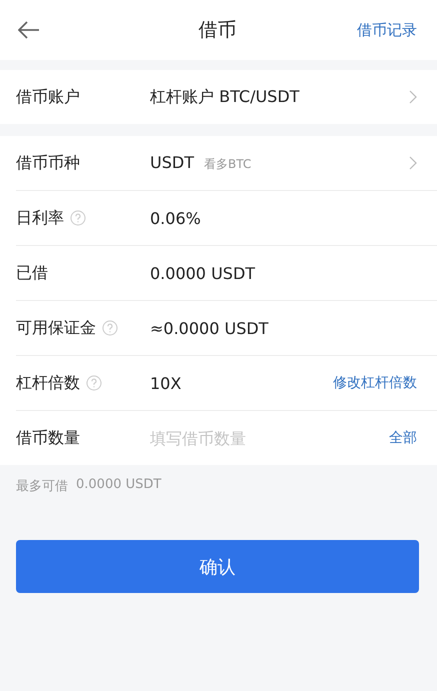 Image resolution: width=437 pixels, height=691 pixels. Describe the element at coordinates (209, 328) in the screenshot. I see `row-value: ≈0.0000 USDT` at that location.